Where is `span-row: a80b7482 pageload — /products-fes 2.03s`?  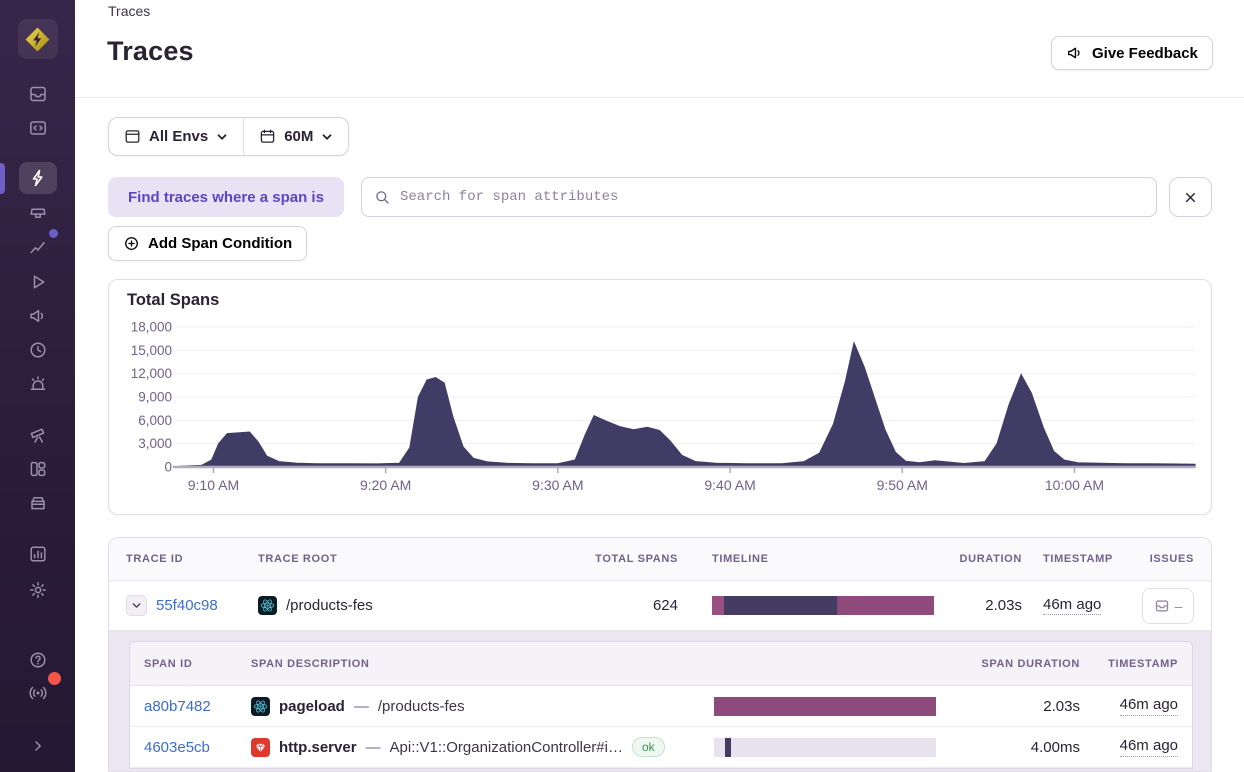 span-row: a80b7482 pageload — /products-fes 2.03s is located at coordinates (661, 706).